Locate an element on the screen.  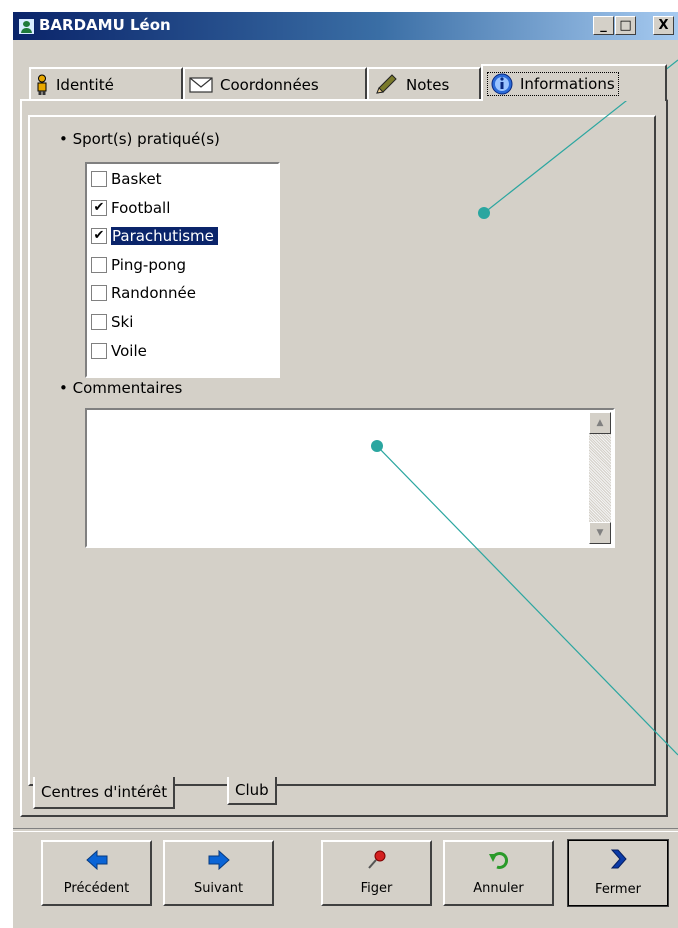
title-bar: BARDAMU Léon _ □ X is located at coordinates (345, 26).